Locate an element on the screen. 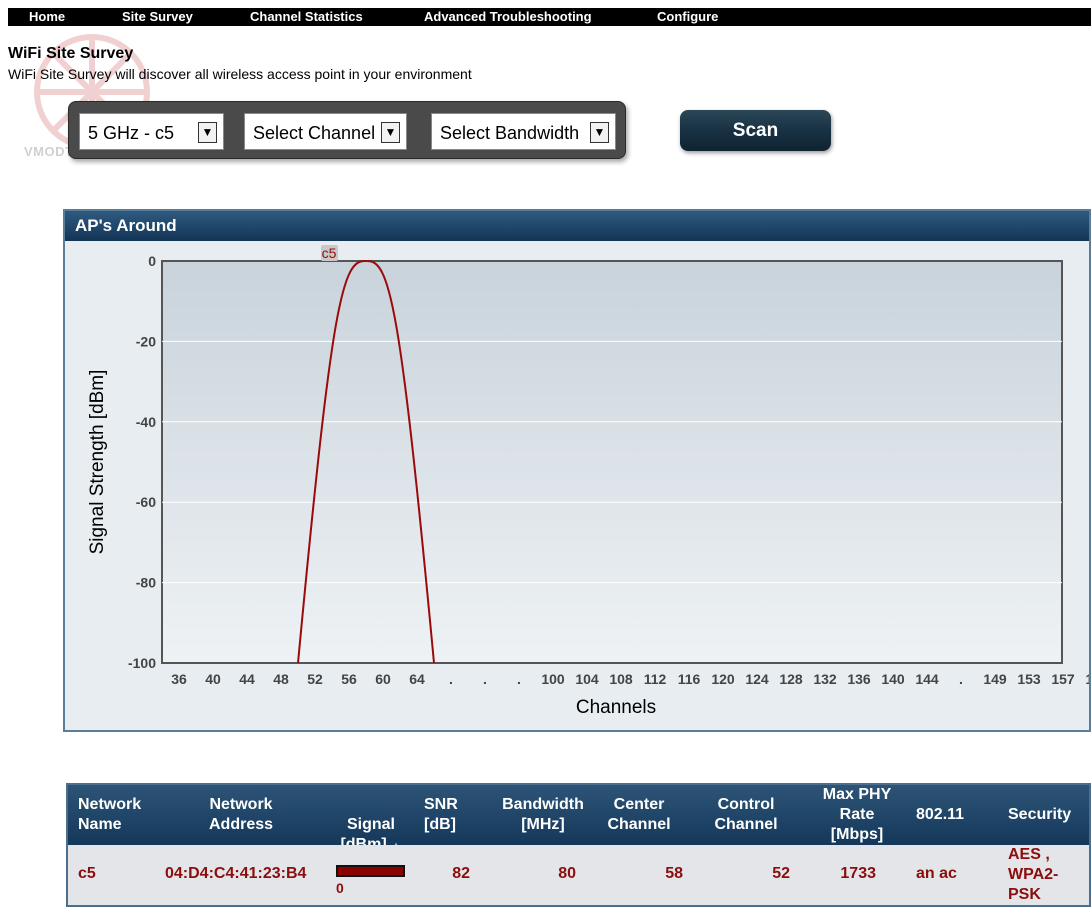 This screenshot has width=1091, height=920. channel-select-value: Select Channel is located at coordinates (314, 133).